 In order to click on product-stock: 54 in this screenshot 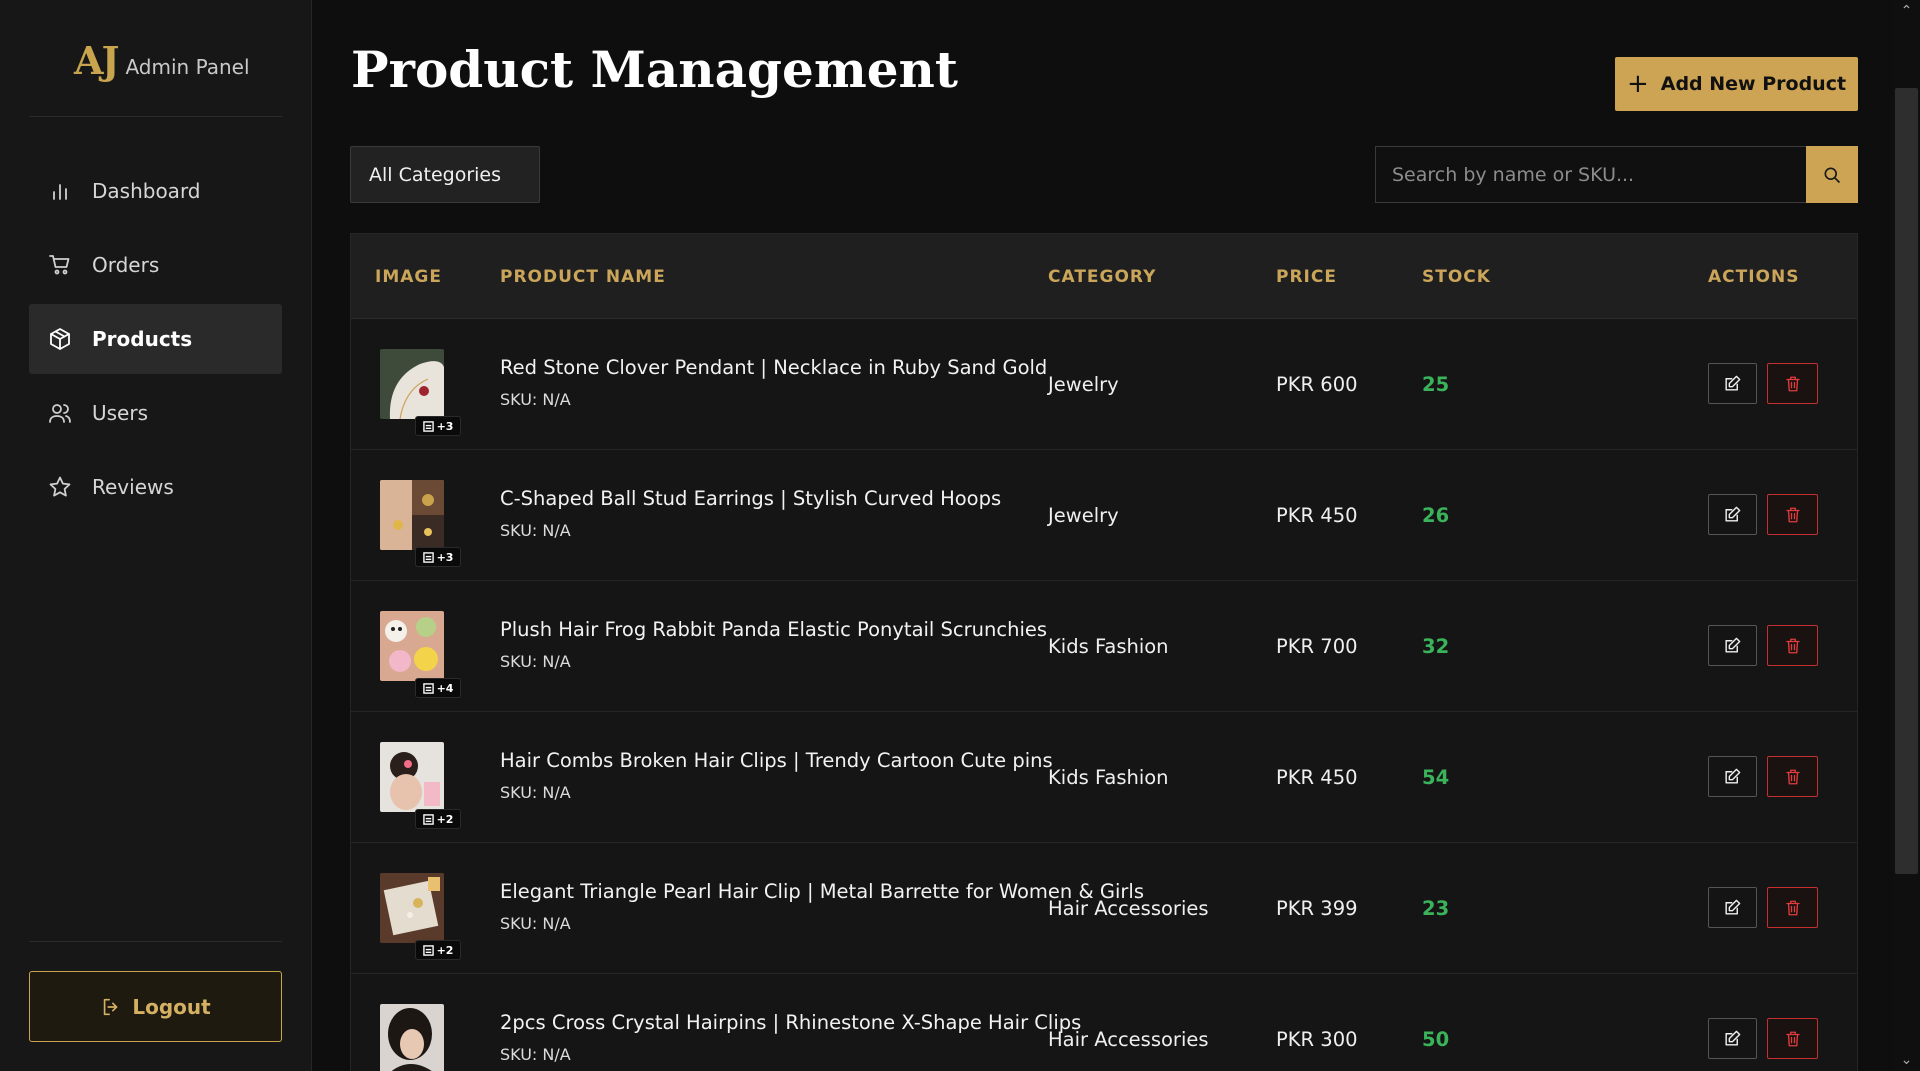, I will do `click(1436, 777)`.